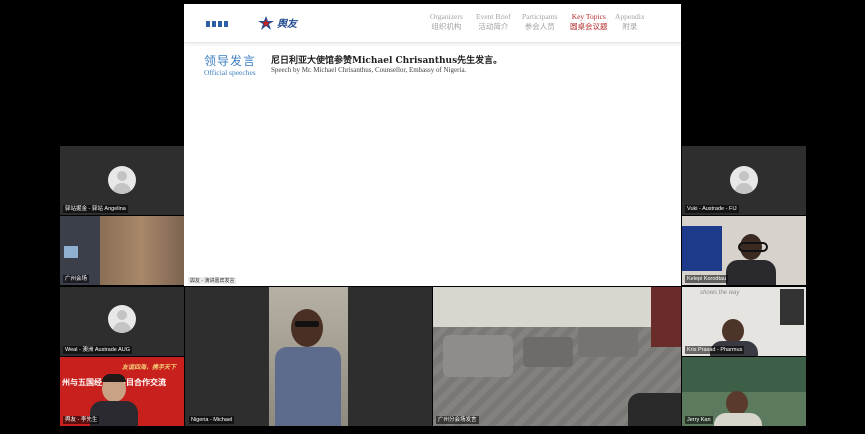 The height and width of the screenshot is (434, 865). I want to click on participant-tile-michael: Nigeria - Michael, so click(308, 356).